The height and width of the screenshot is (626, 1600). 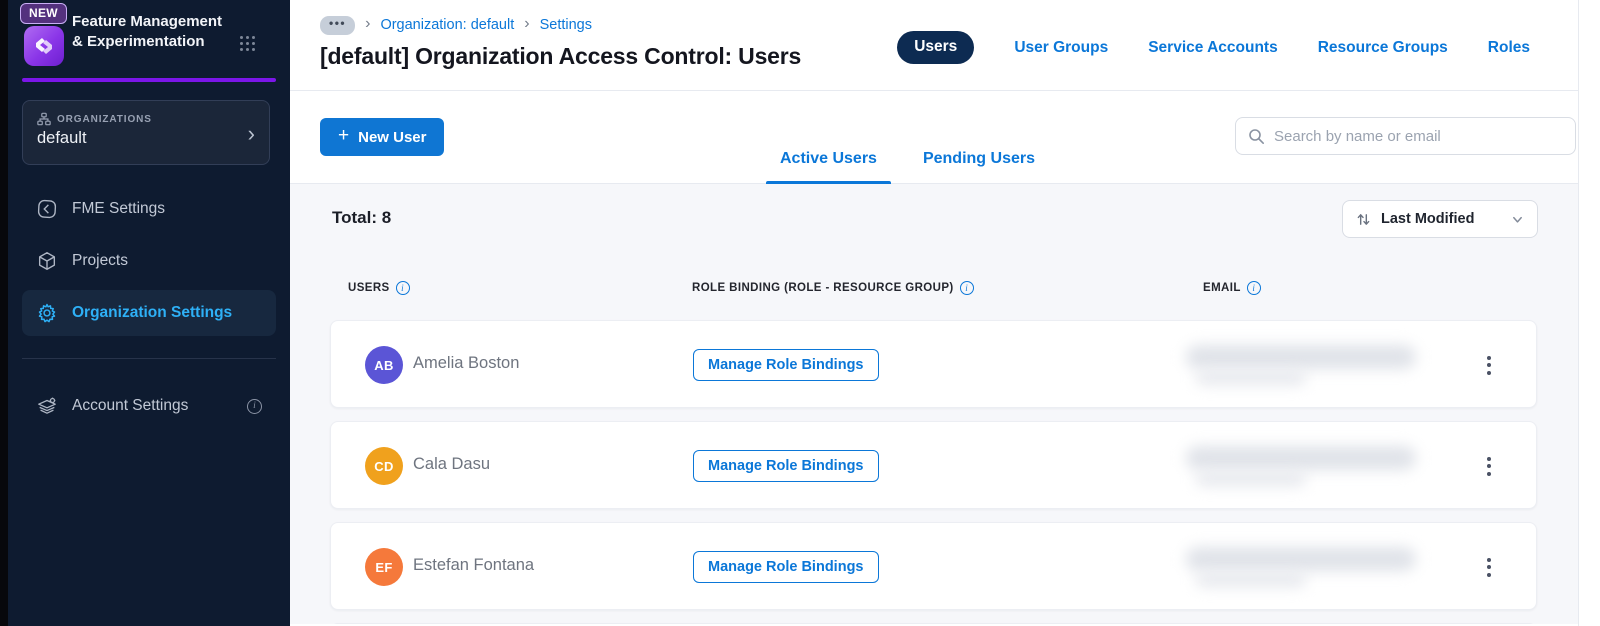 What do you see at coordinates (907, 137) in the screenshot?
I see `user-status-tabs: Active Users Pending Users` at bounding box center [907, 137].